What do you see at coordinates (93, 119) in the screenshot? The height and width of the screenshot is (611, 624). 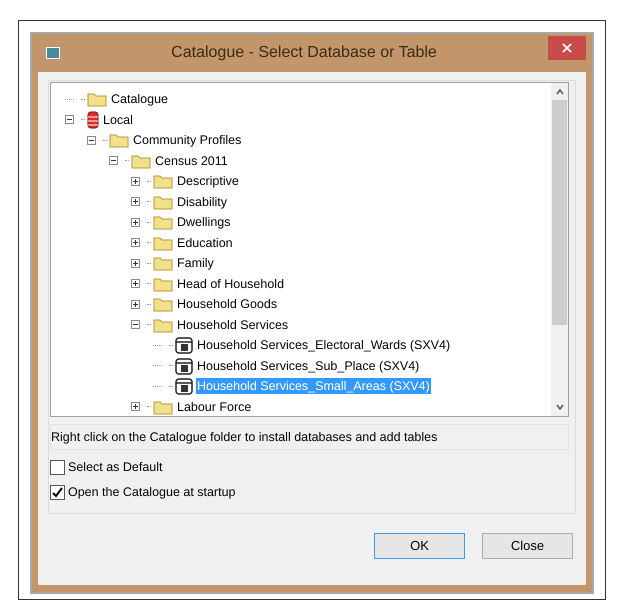 I see `database-icon` at bounding box center [93, 119].